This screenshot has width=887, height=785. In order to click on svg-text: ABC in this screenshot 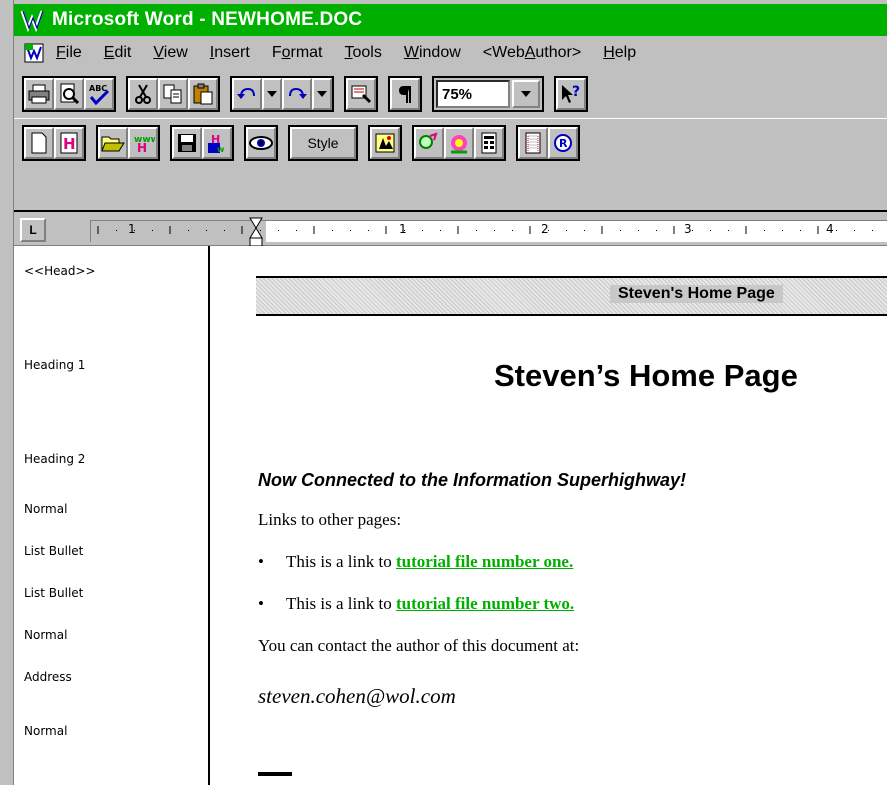, I will do `click(98, 88)`.